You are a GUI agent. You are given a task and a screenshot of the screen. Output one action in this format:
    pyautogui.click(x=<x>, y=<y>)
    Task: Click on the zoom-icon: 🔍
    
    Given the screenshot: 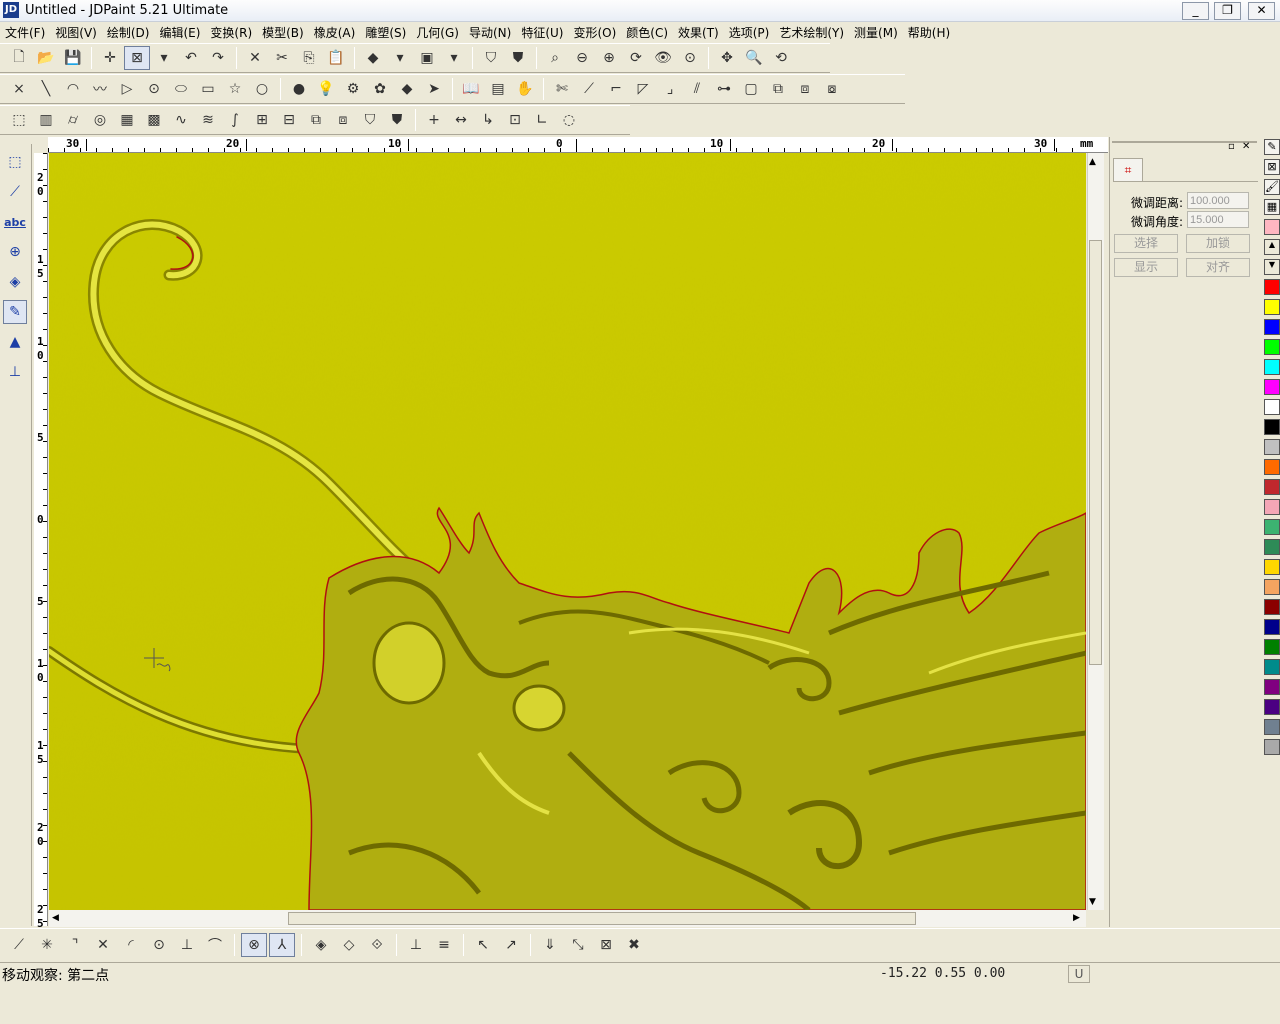 What is the action you would take?
    pyautogui.click(x=754, y=58)
    